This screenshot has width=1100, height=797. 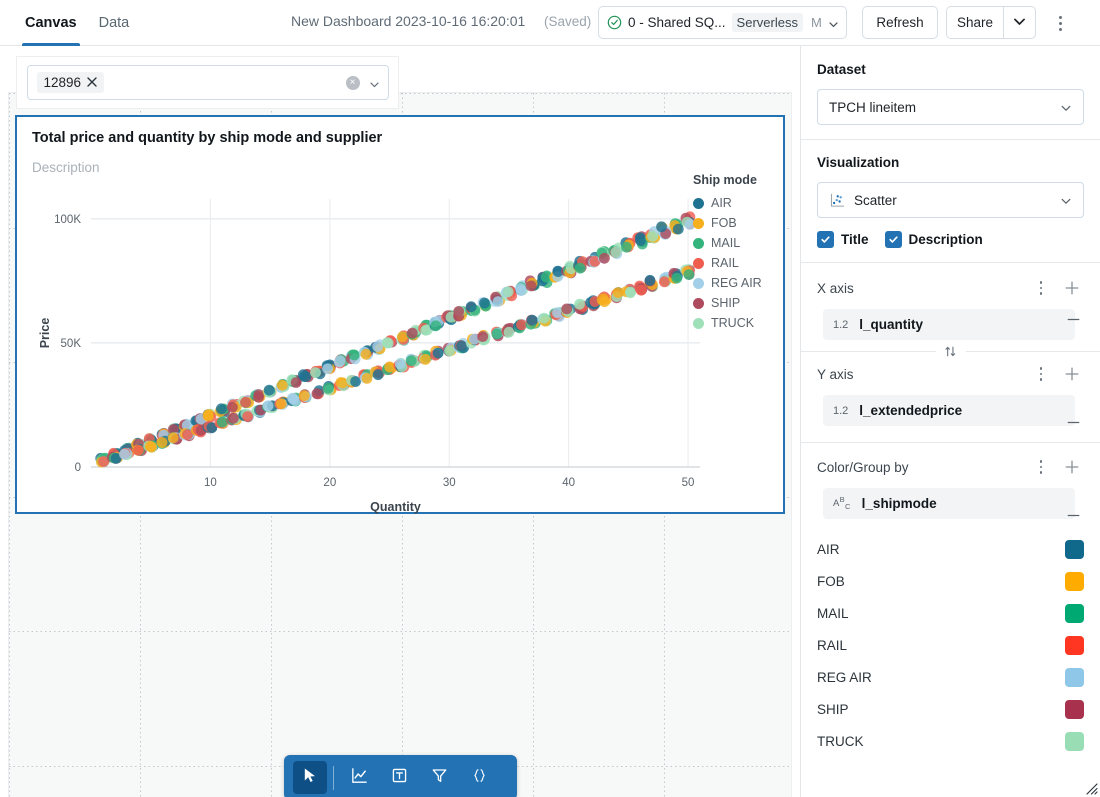 I want to click on tab-canvas: Canvas, so click(x=51, y=23).